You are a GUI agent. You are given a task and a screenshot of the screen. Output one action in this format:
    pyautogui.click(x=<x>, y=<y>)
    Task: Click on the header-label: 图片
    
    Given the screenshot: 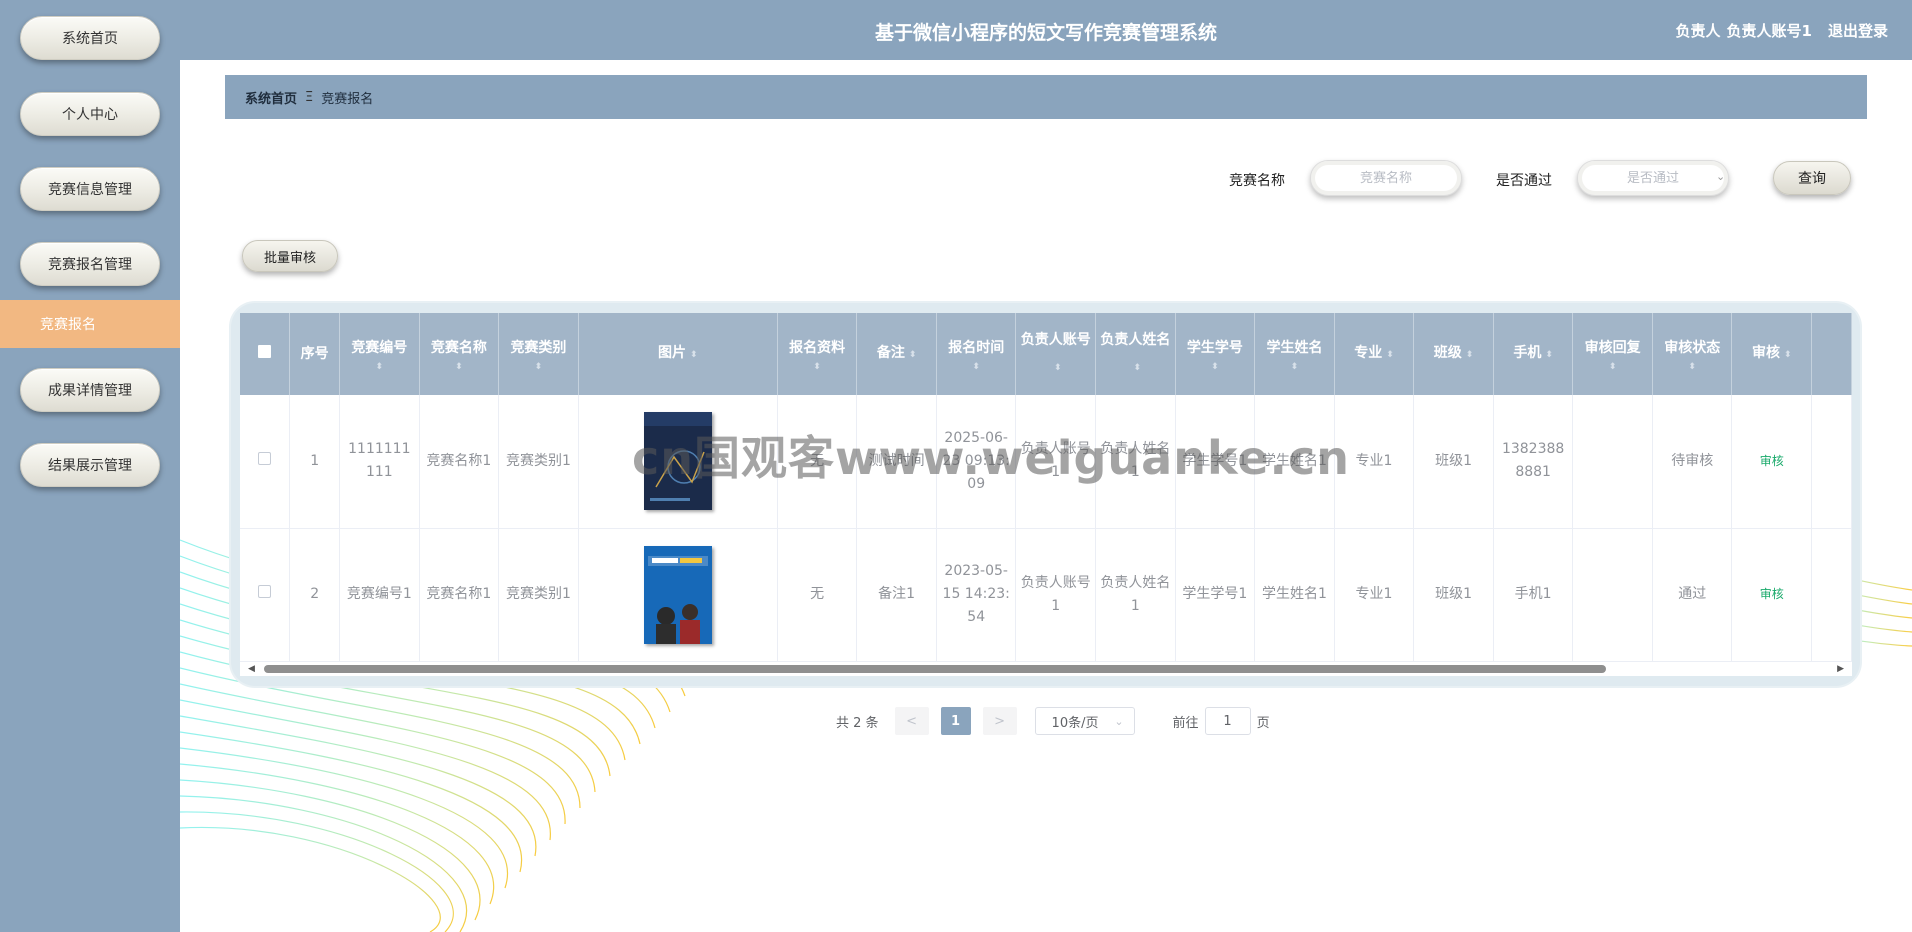 What is the action you would take?
    pyautogui.click(x=671, y=353)
    